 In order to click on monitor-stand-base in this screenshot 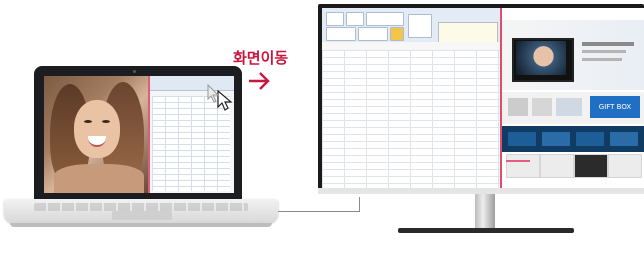, I will do `click(486, 230)`.